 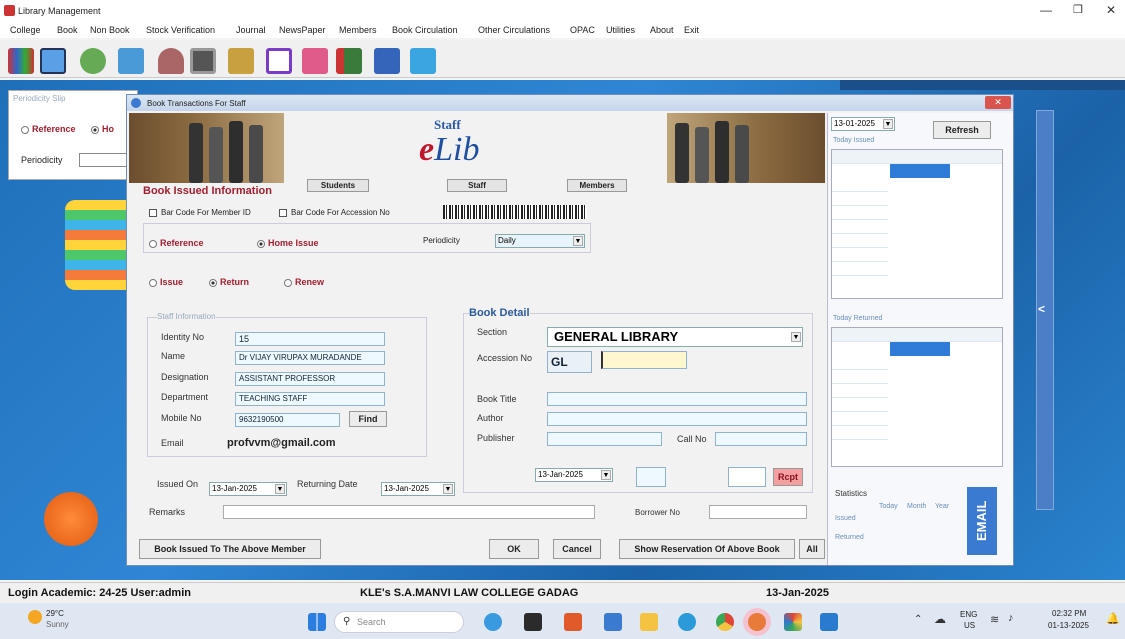 I want to click on renew-radio: Renew, so click(x=304, y=282).